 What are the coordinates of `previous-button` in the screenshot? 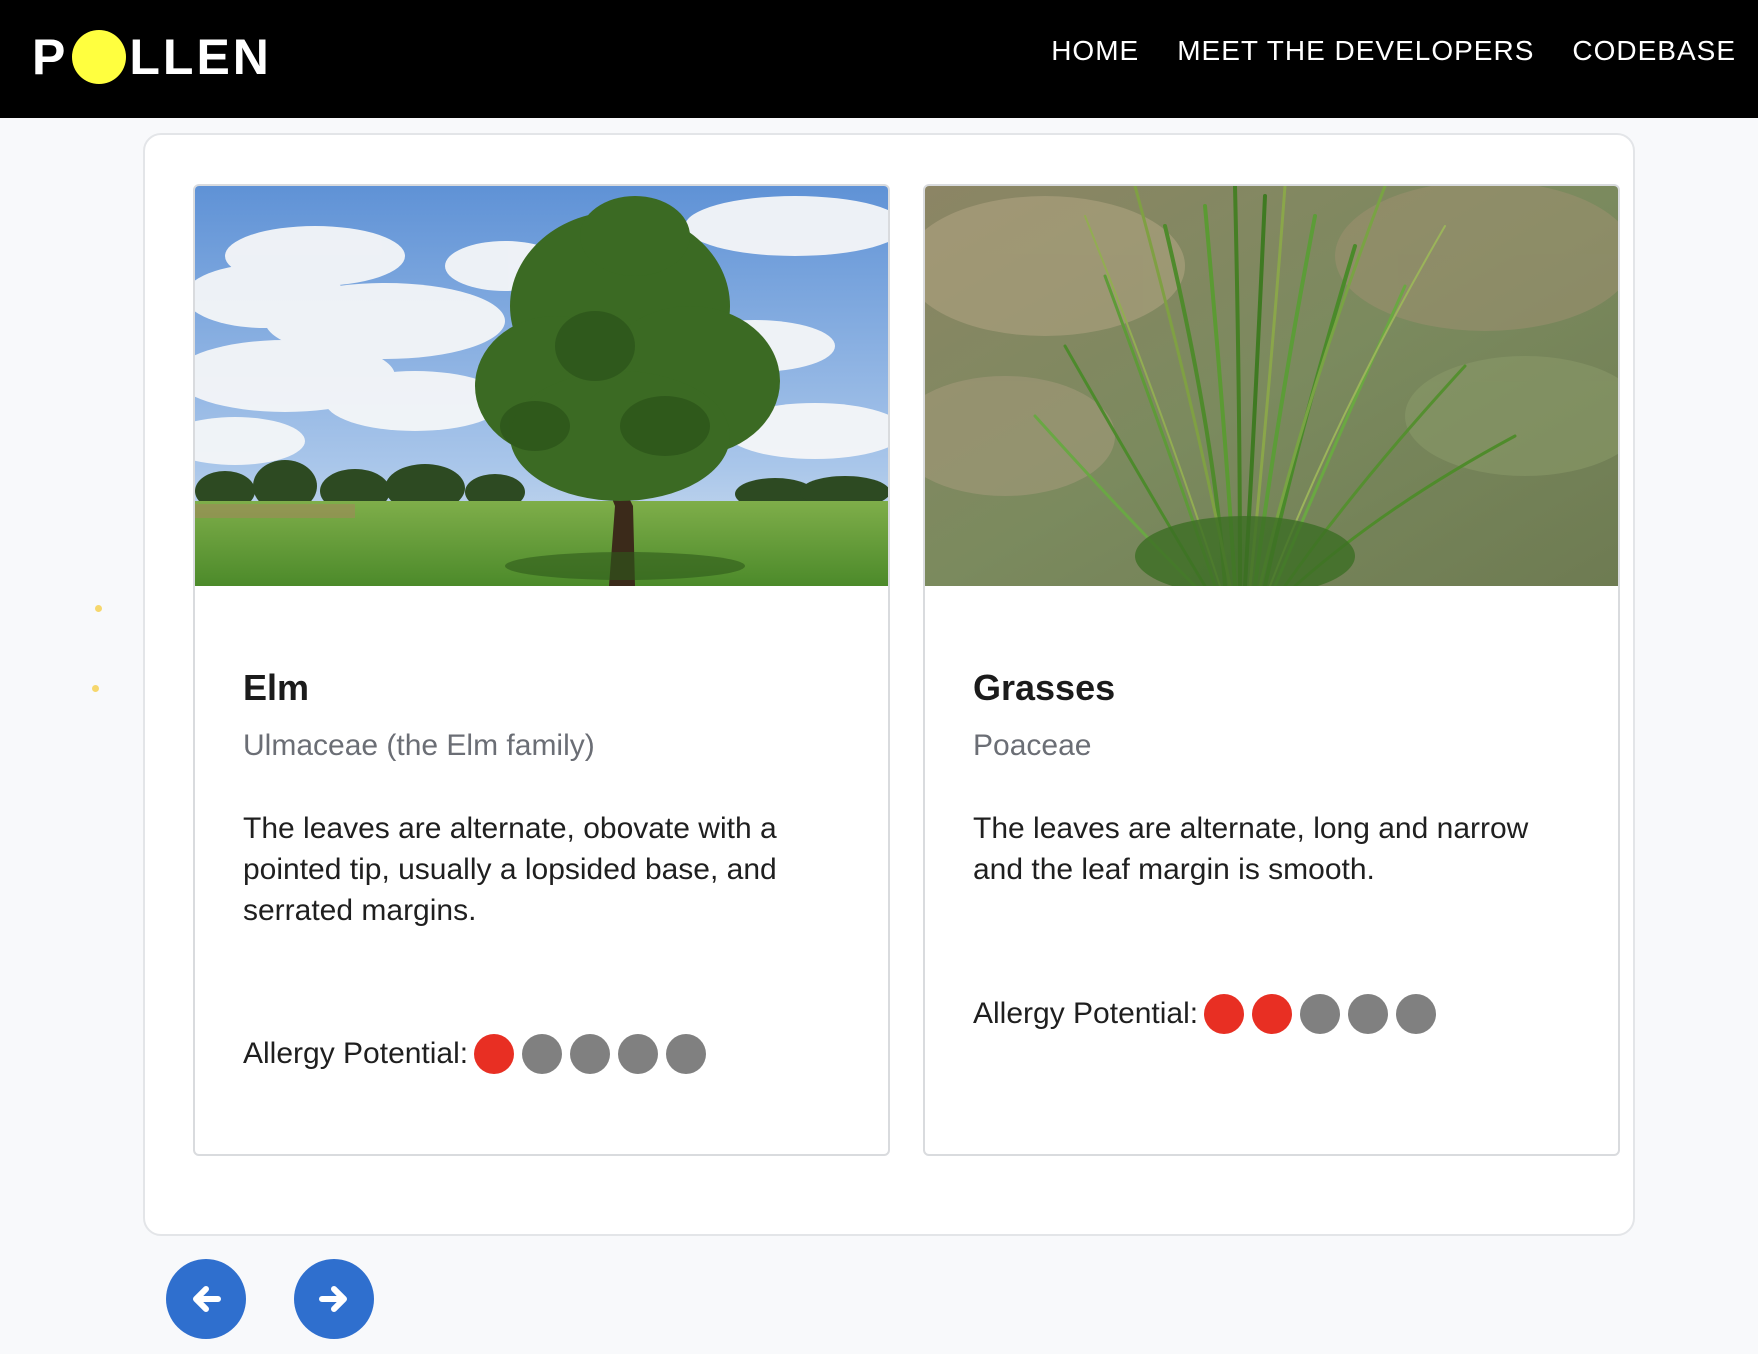 It's located at (206, 1299).